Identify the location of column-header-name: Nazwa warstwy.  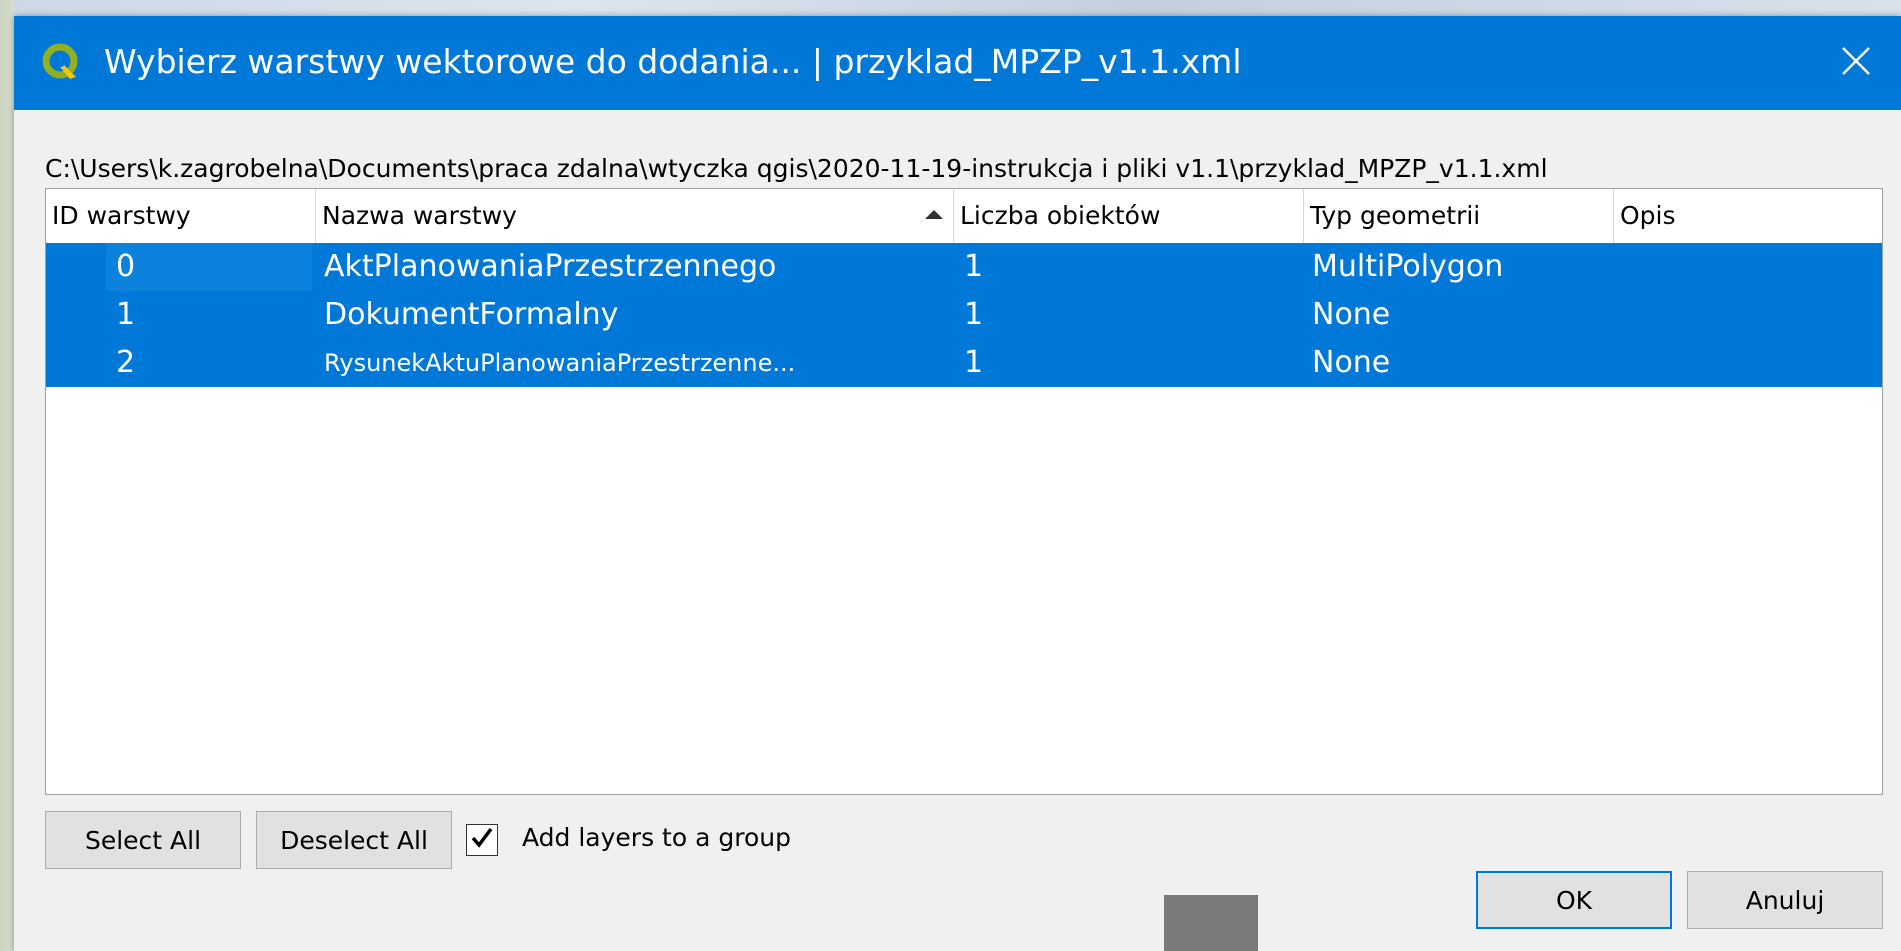
(635, 216).